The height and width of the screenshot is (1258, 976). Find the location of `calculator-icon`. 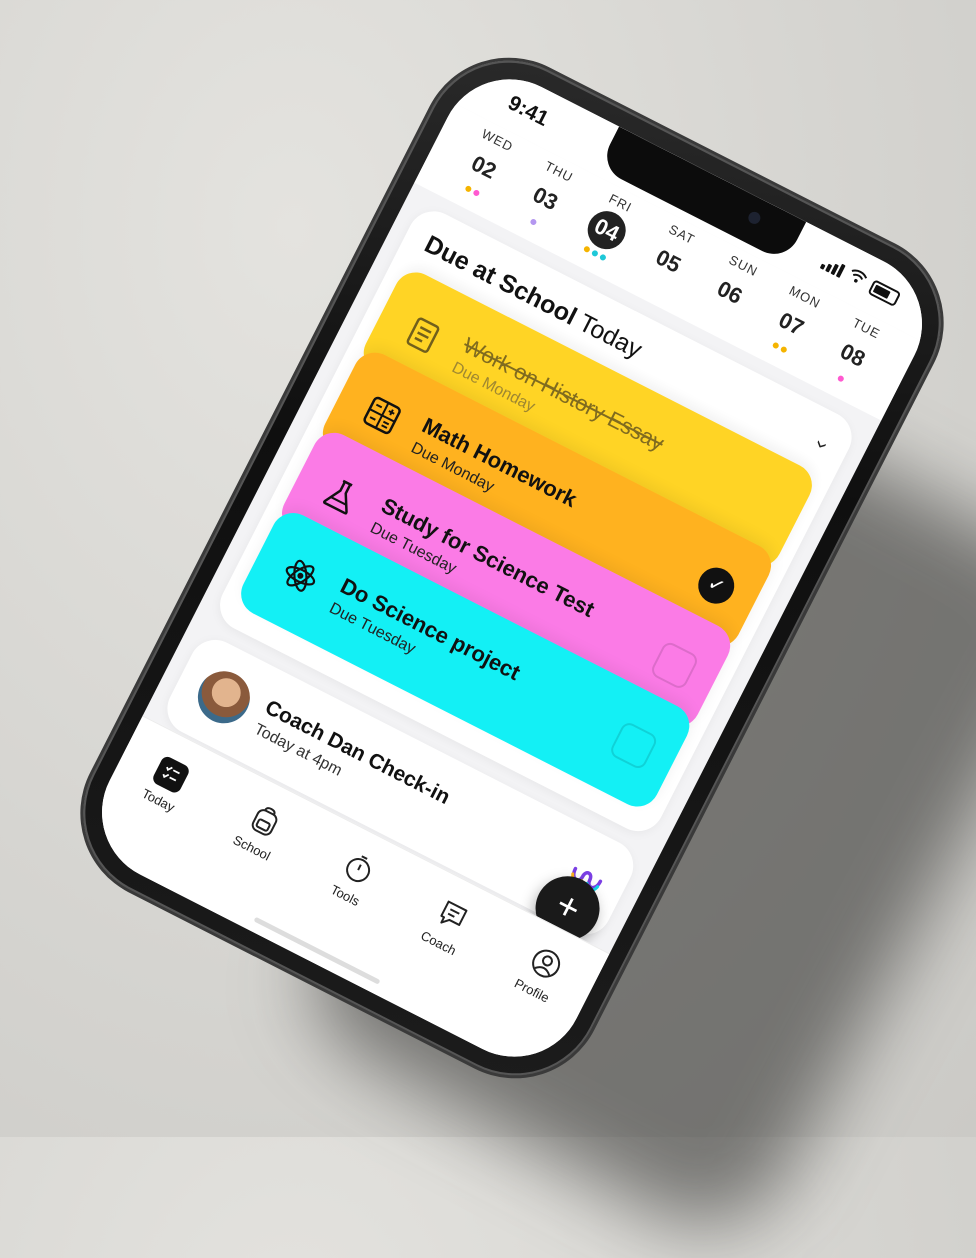

calculator-icon is located at coordinates (381, 415).